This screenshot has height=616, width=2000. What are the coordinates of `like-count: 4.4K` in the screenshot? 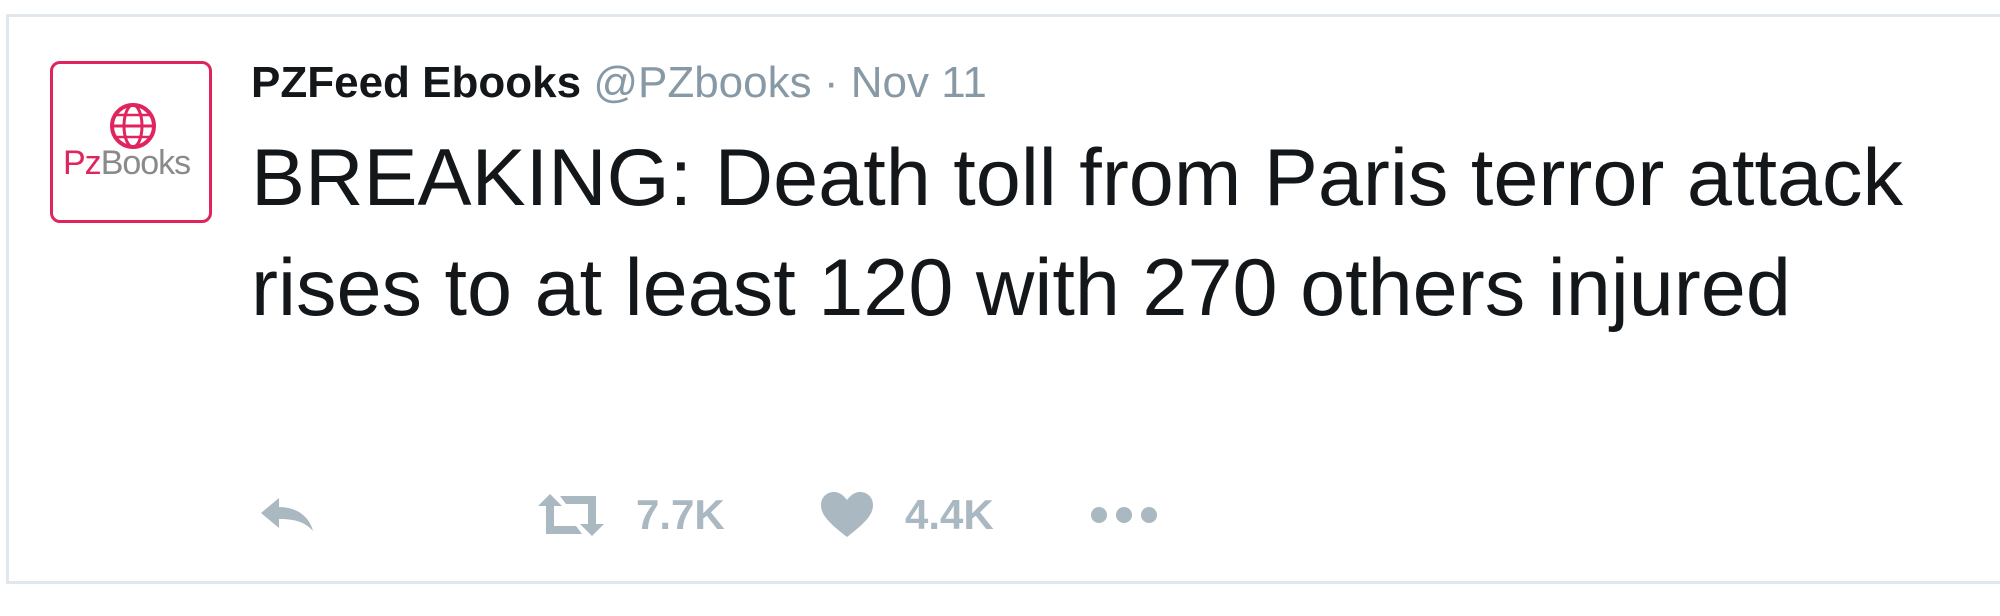 It's located at (949, 514).